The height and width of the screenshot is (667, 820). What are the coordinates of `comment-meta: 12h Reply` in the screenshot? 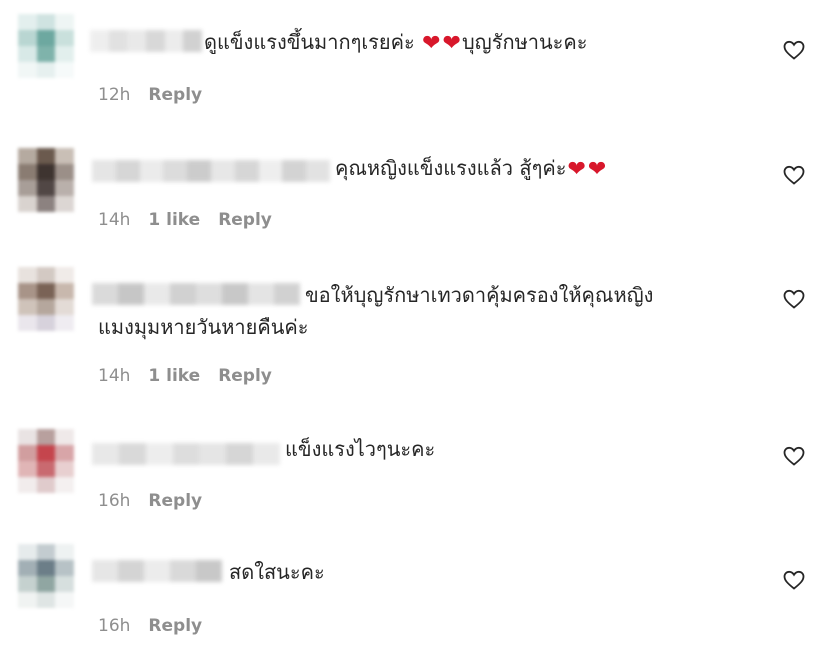 It's located at (150, 95).